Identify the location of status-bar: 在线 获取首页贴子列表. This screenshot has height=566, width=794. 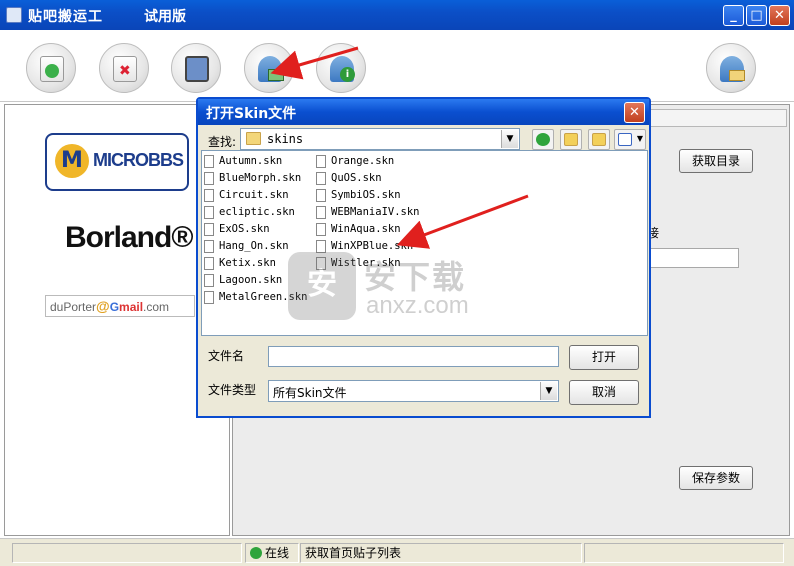
(397, 552).